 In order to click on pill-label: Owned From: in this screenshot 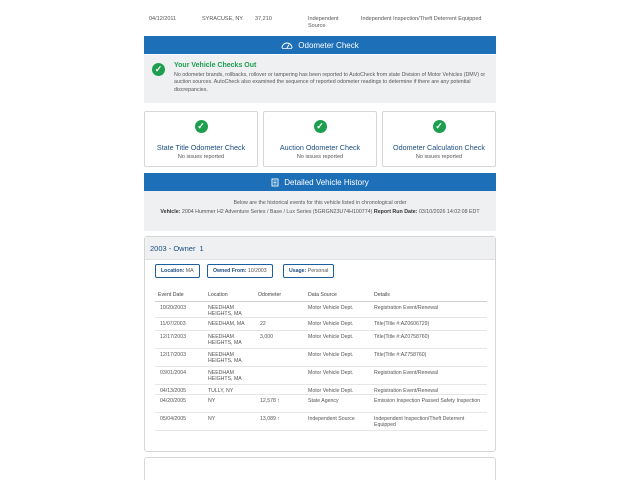, I will do `click(230, 271)`.